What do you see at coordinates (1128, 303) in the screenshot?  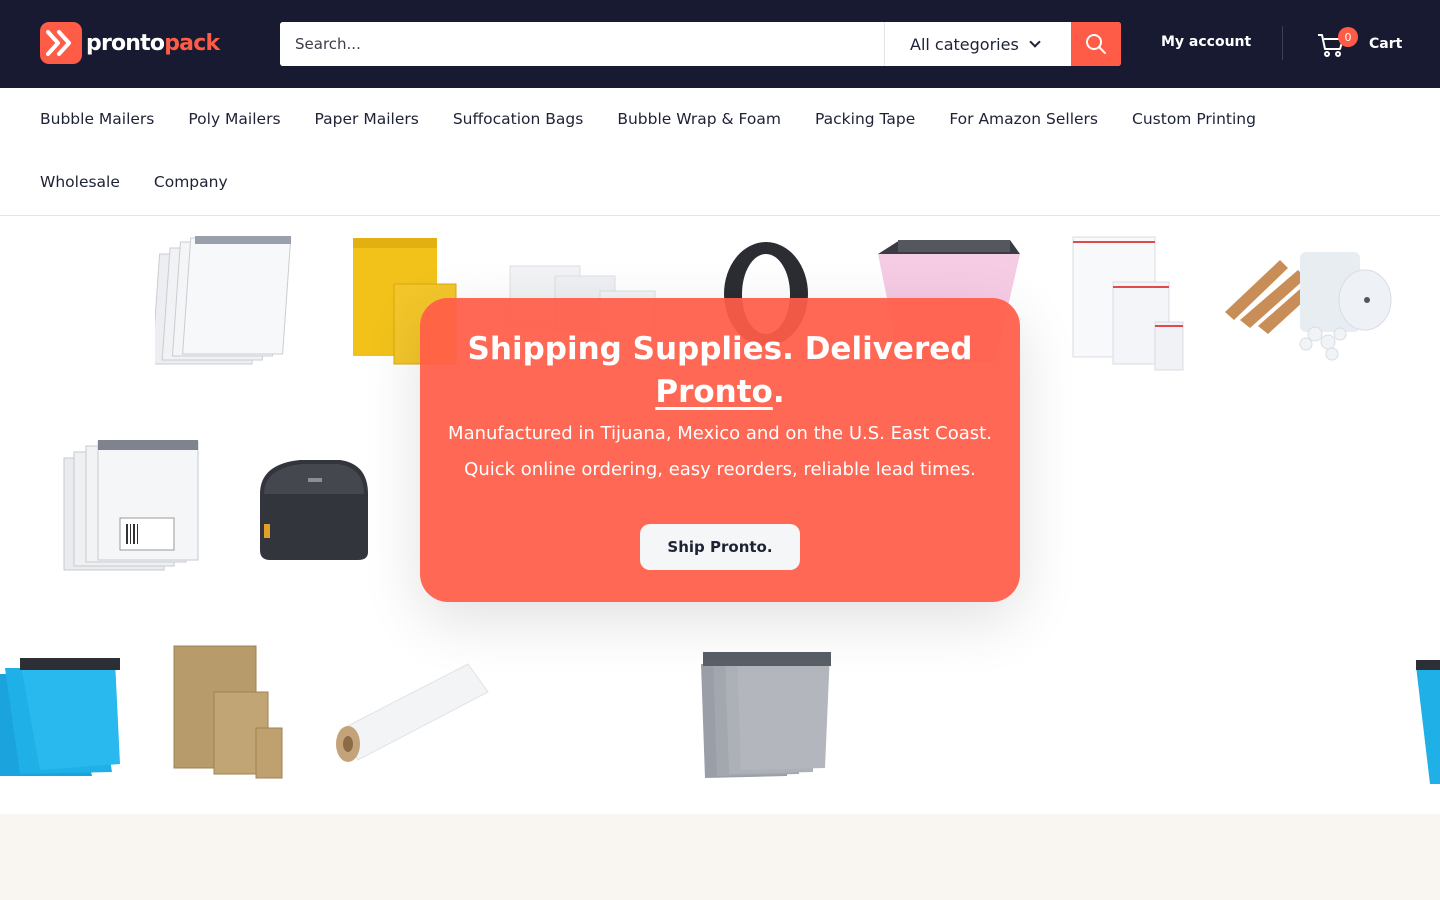 I see `resealable-bags-image` at bounding box center [1128, 303].